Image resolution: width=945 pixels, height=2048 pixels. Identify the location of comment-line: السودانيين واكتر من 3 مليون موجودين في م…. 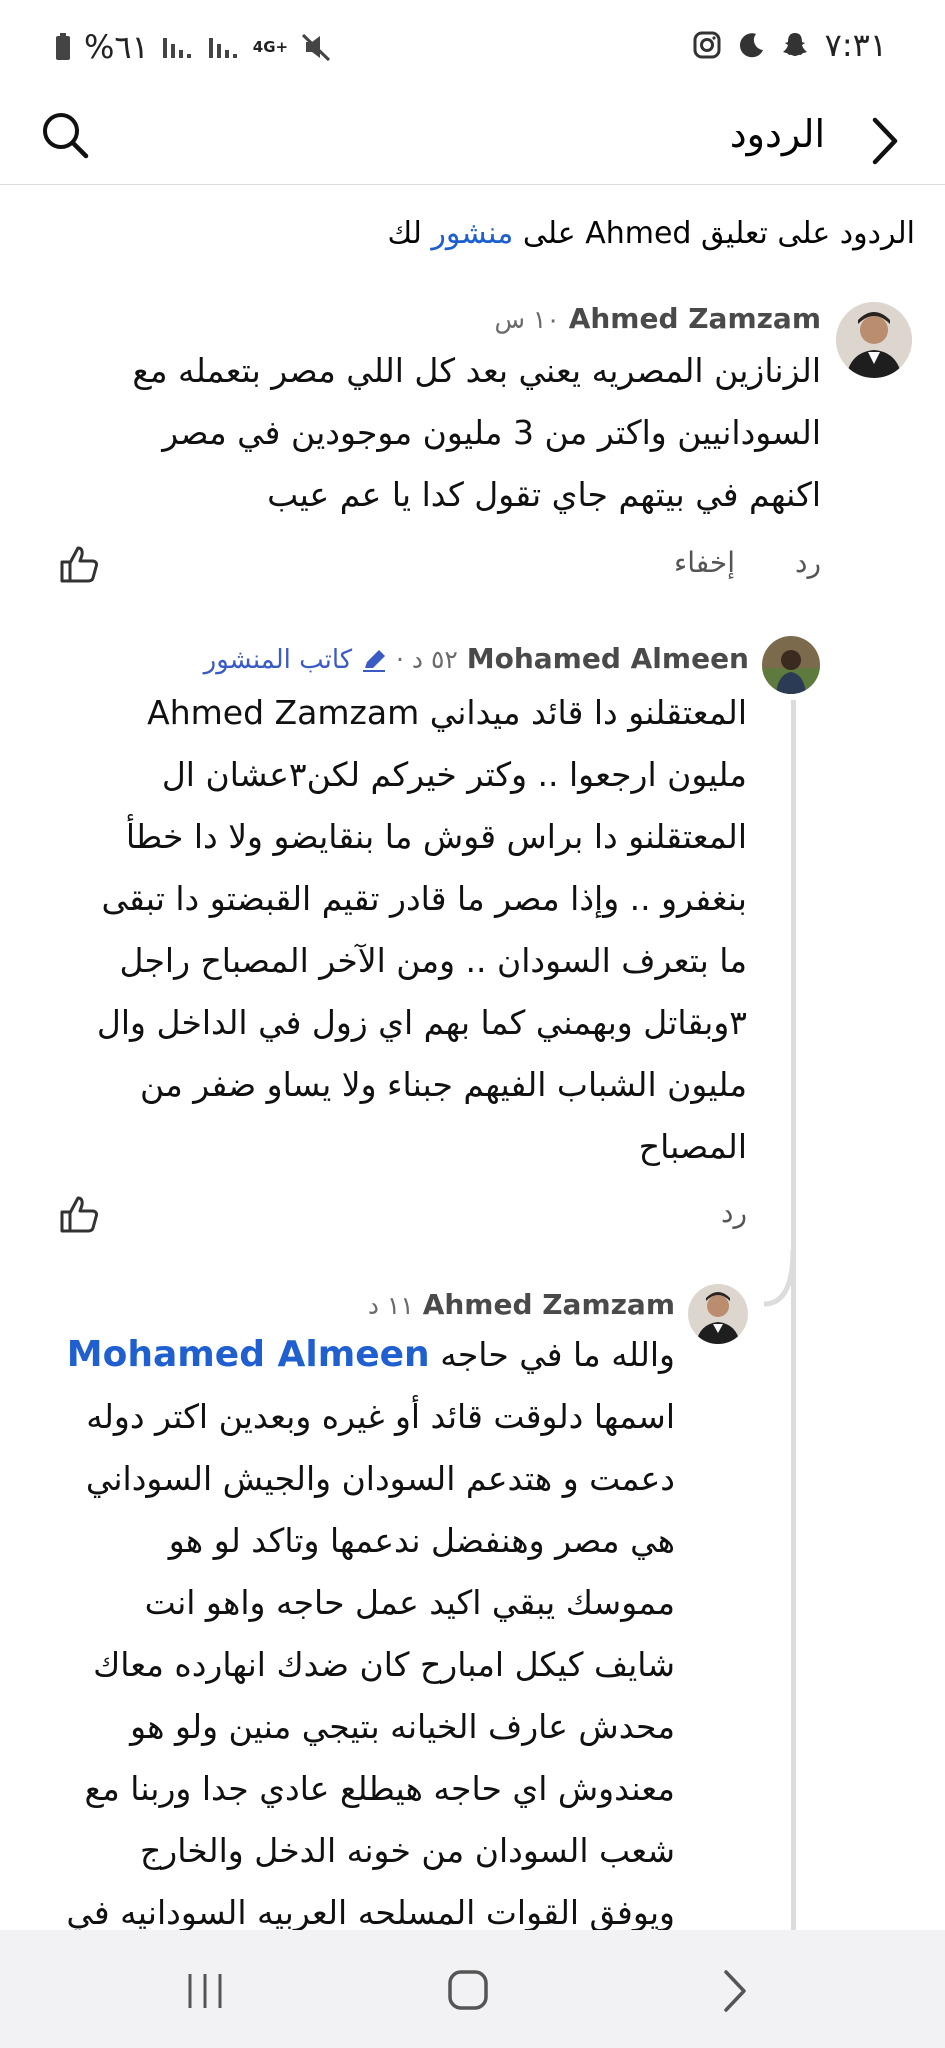
(491, 432).